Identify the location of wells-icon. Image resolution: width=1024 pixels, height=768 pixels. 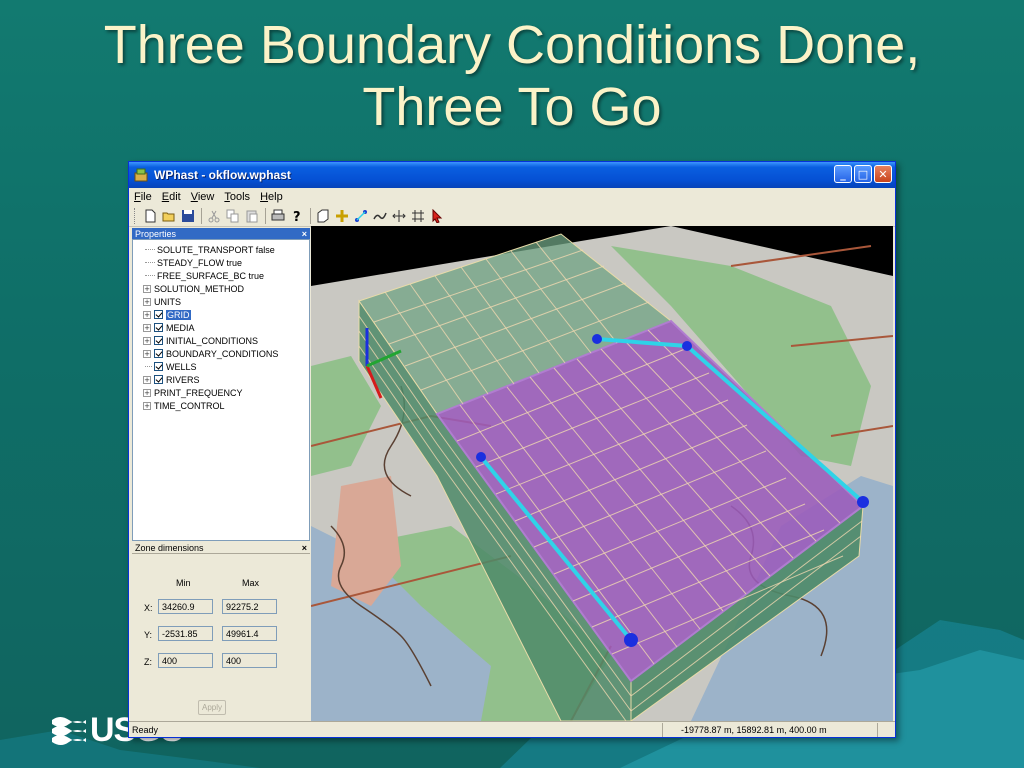
(361, 215).